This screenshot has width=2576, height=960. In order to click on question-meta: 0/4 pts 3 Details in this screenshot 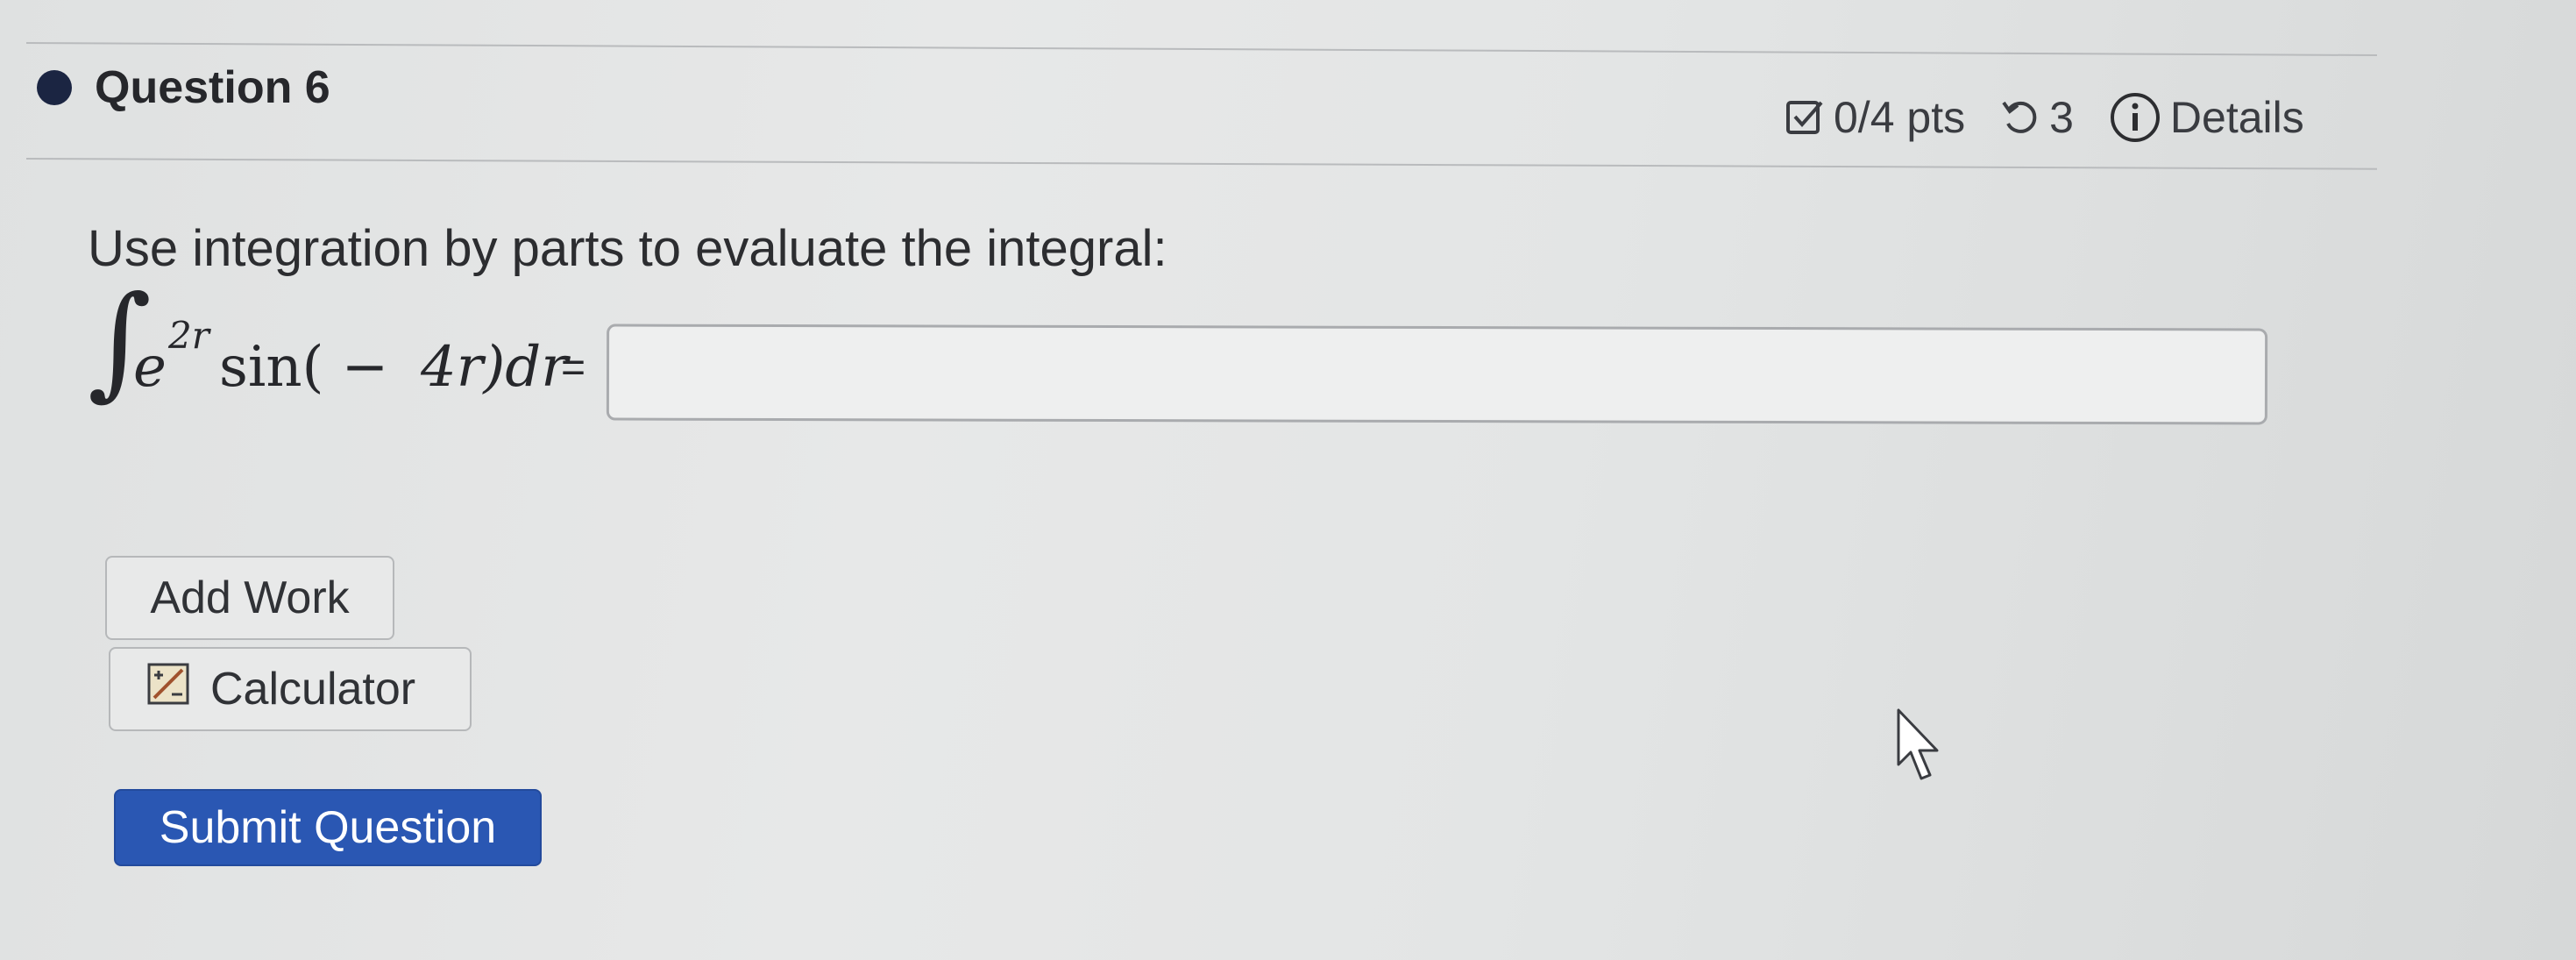, I will do `click(2045, 117)`.